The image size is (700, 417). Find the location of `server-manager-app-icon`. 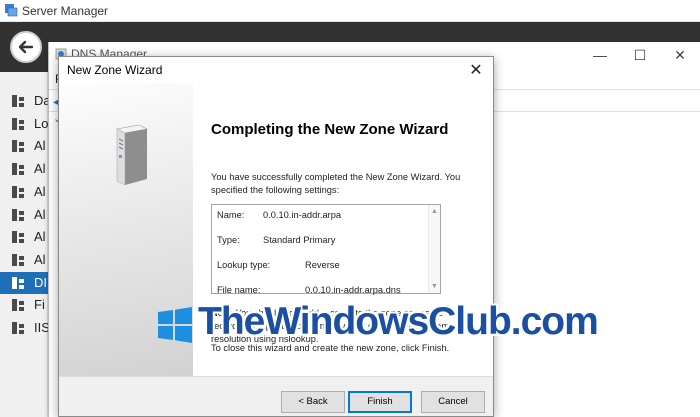

server-manager-app-icon is located at coordinates (11, 10).